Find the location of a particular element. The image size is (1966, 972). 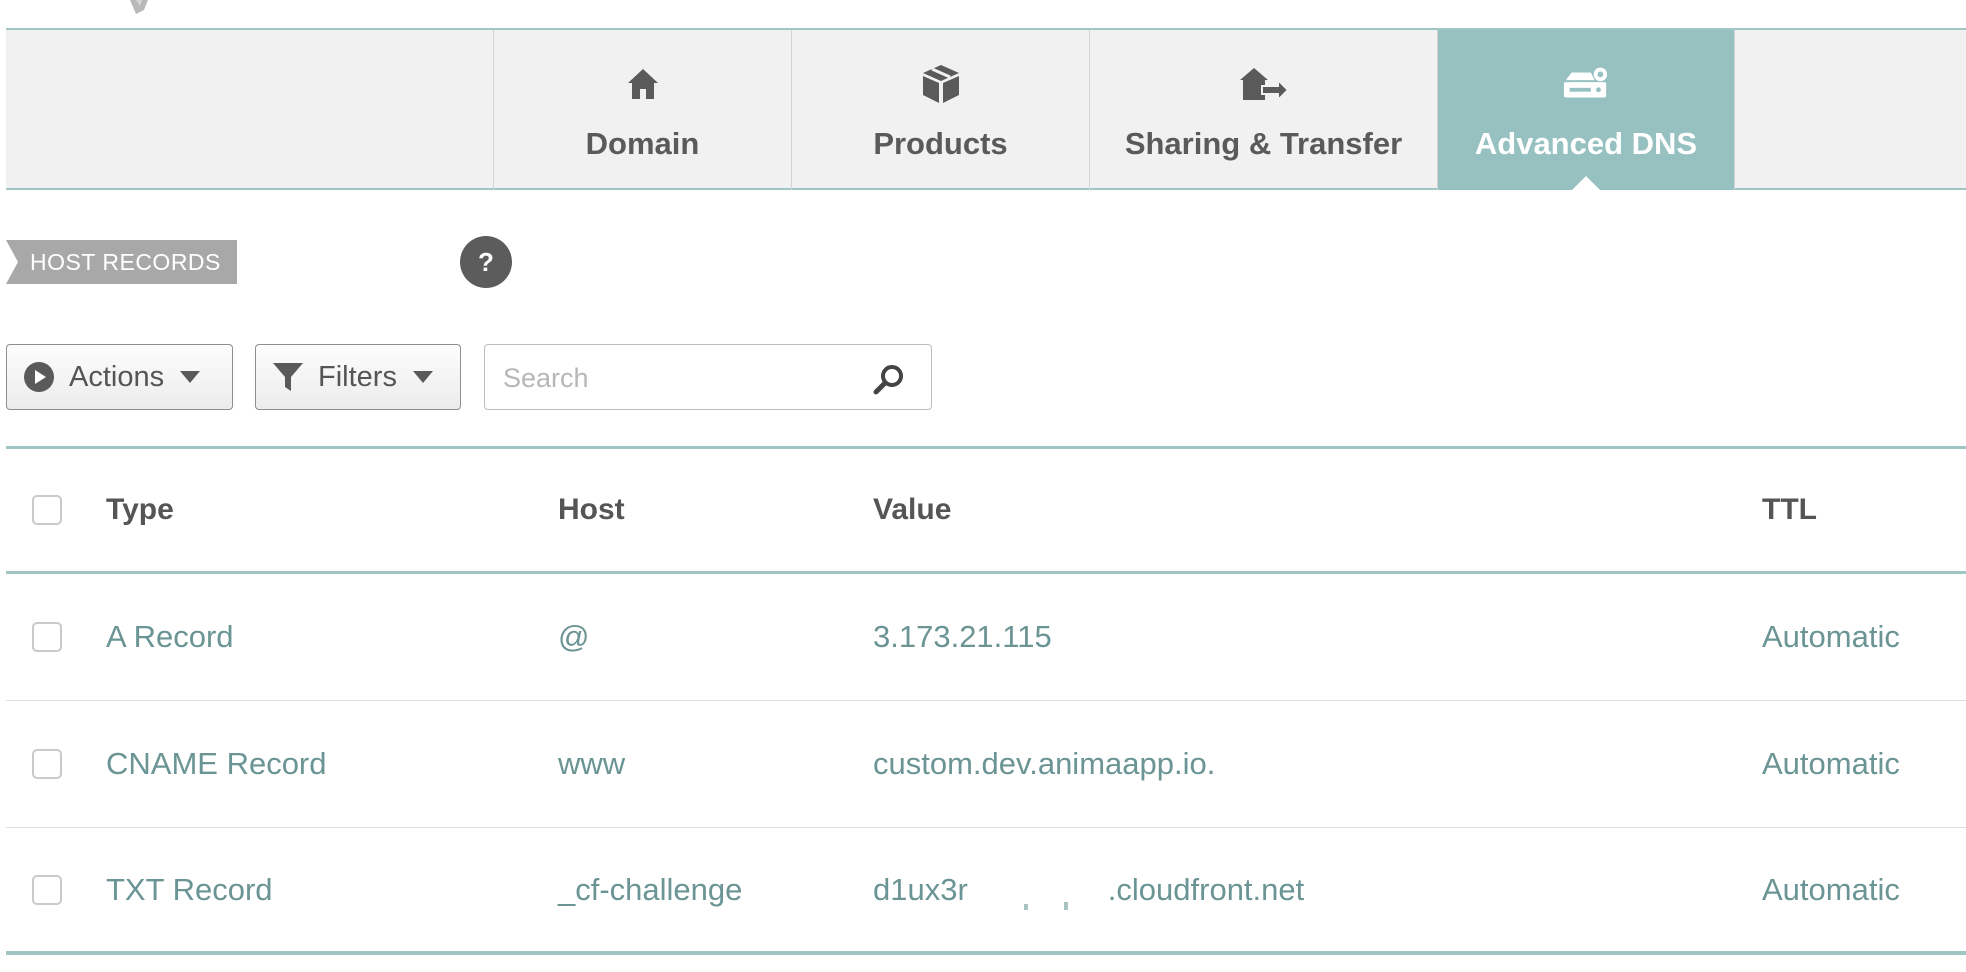

actions-button: Actions is located at coordinates (119, 377).